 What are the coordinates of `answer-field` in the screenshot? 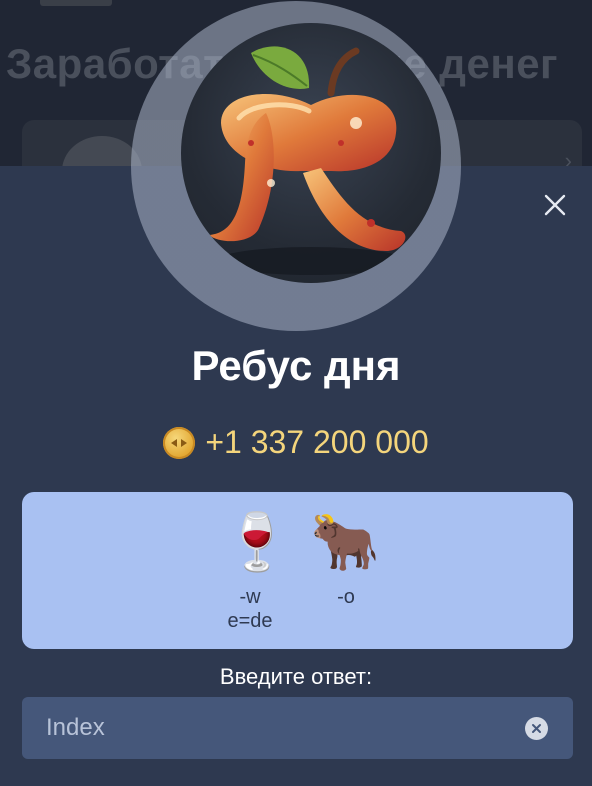 It's located at (297, 728).